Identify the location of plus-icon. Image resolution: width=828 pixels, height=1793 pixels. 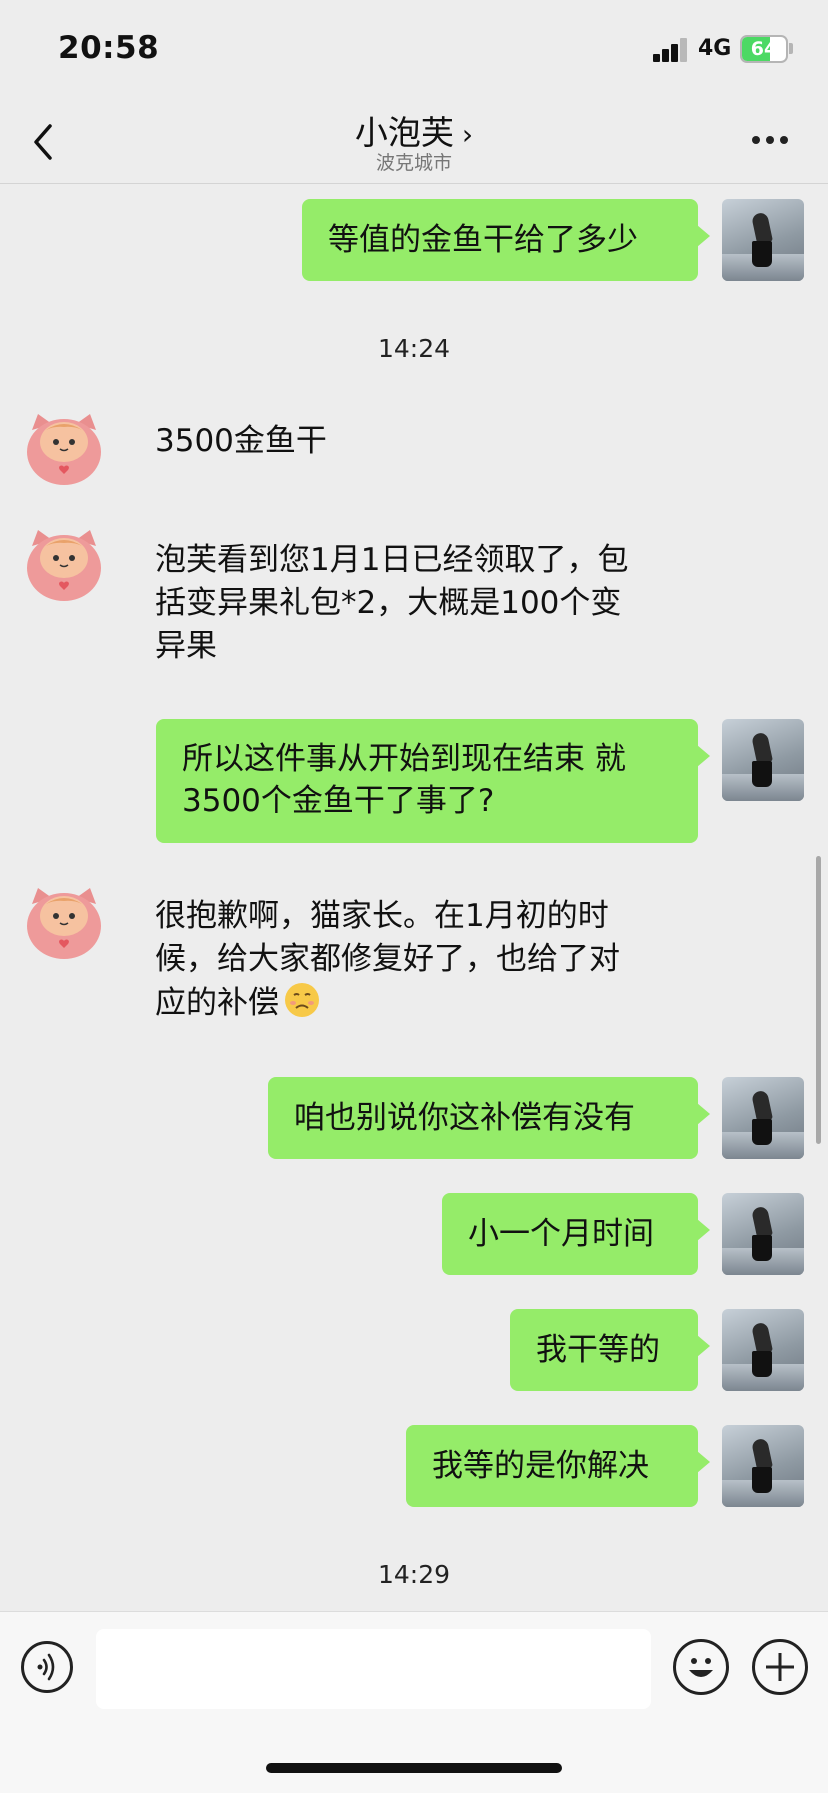
(780, 1667).